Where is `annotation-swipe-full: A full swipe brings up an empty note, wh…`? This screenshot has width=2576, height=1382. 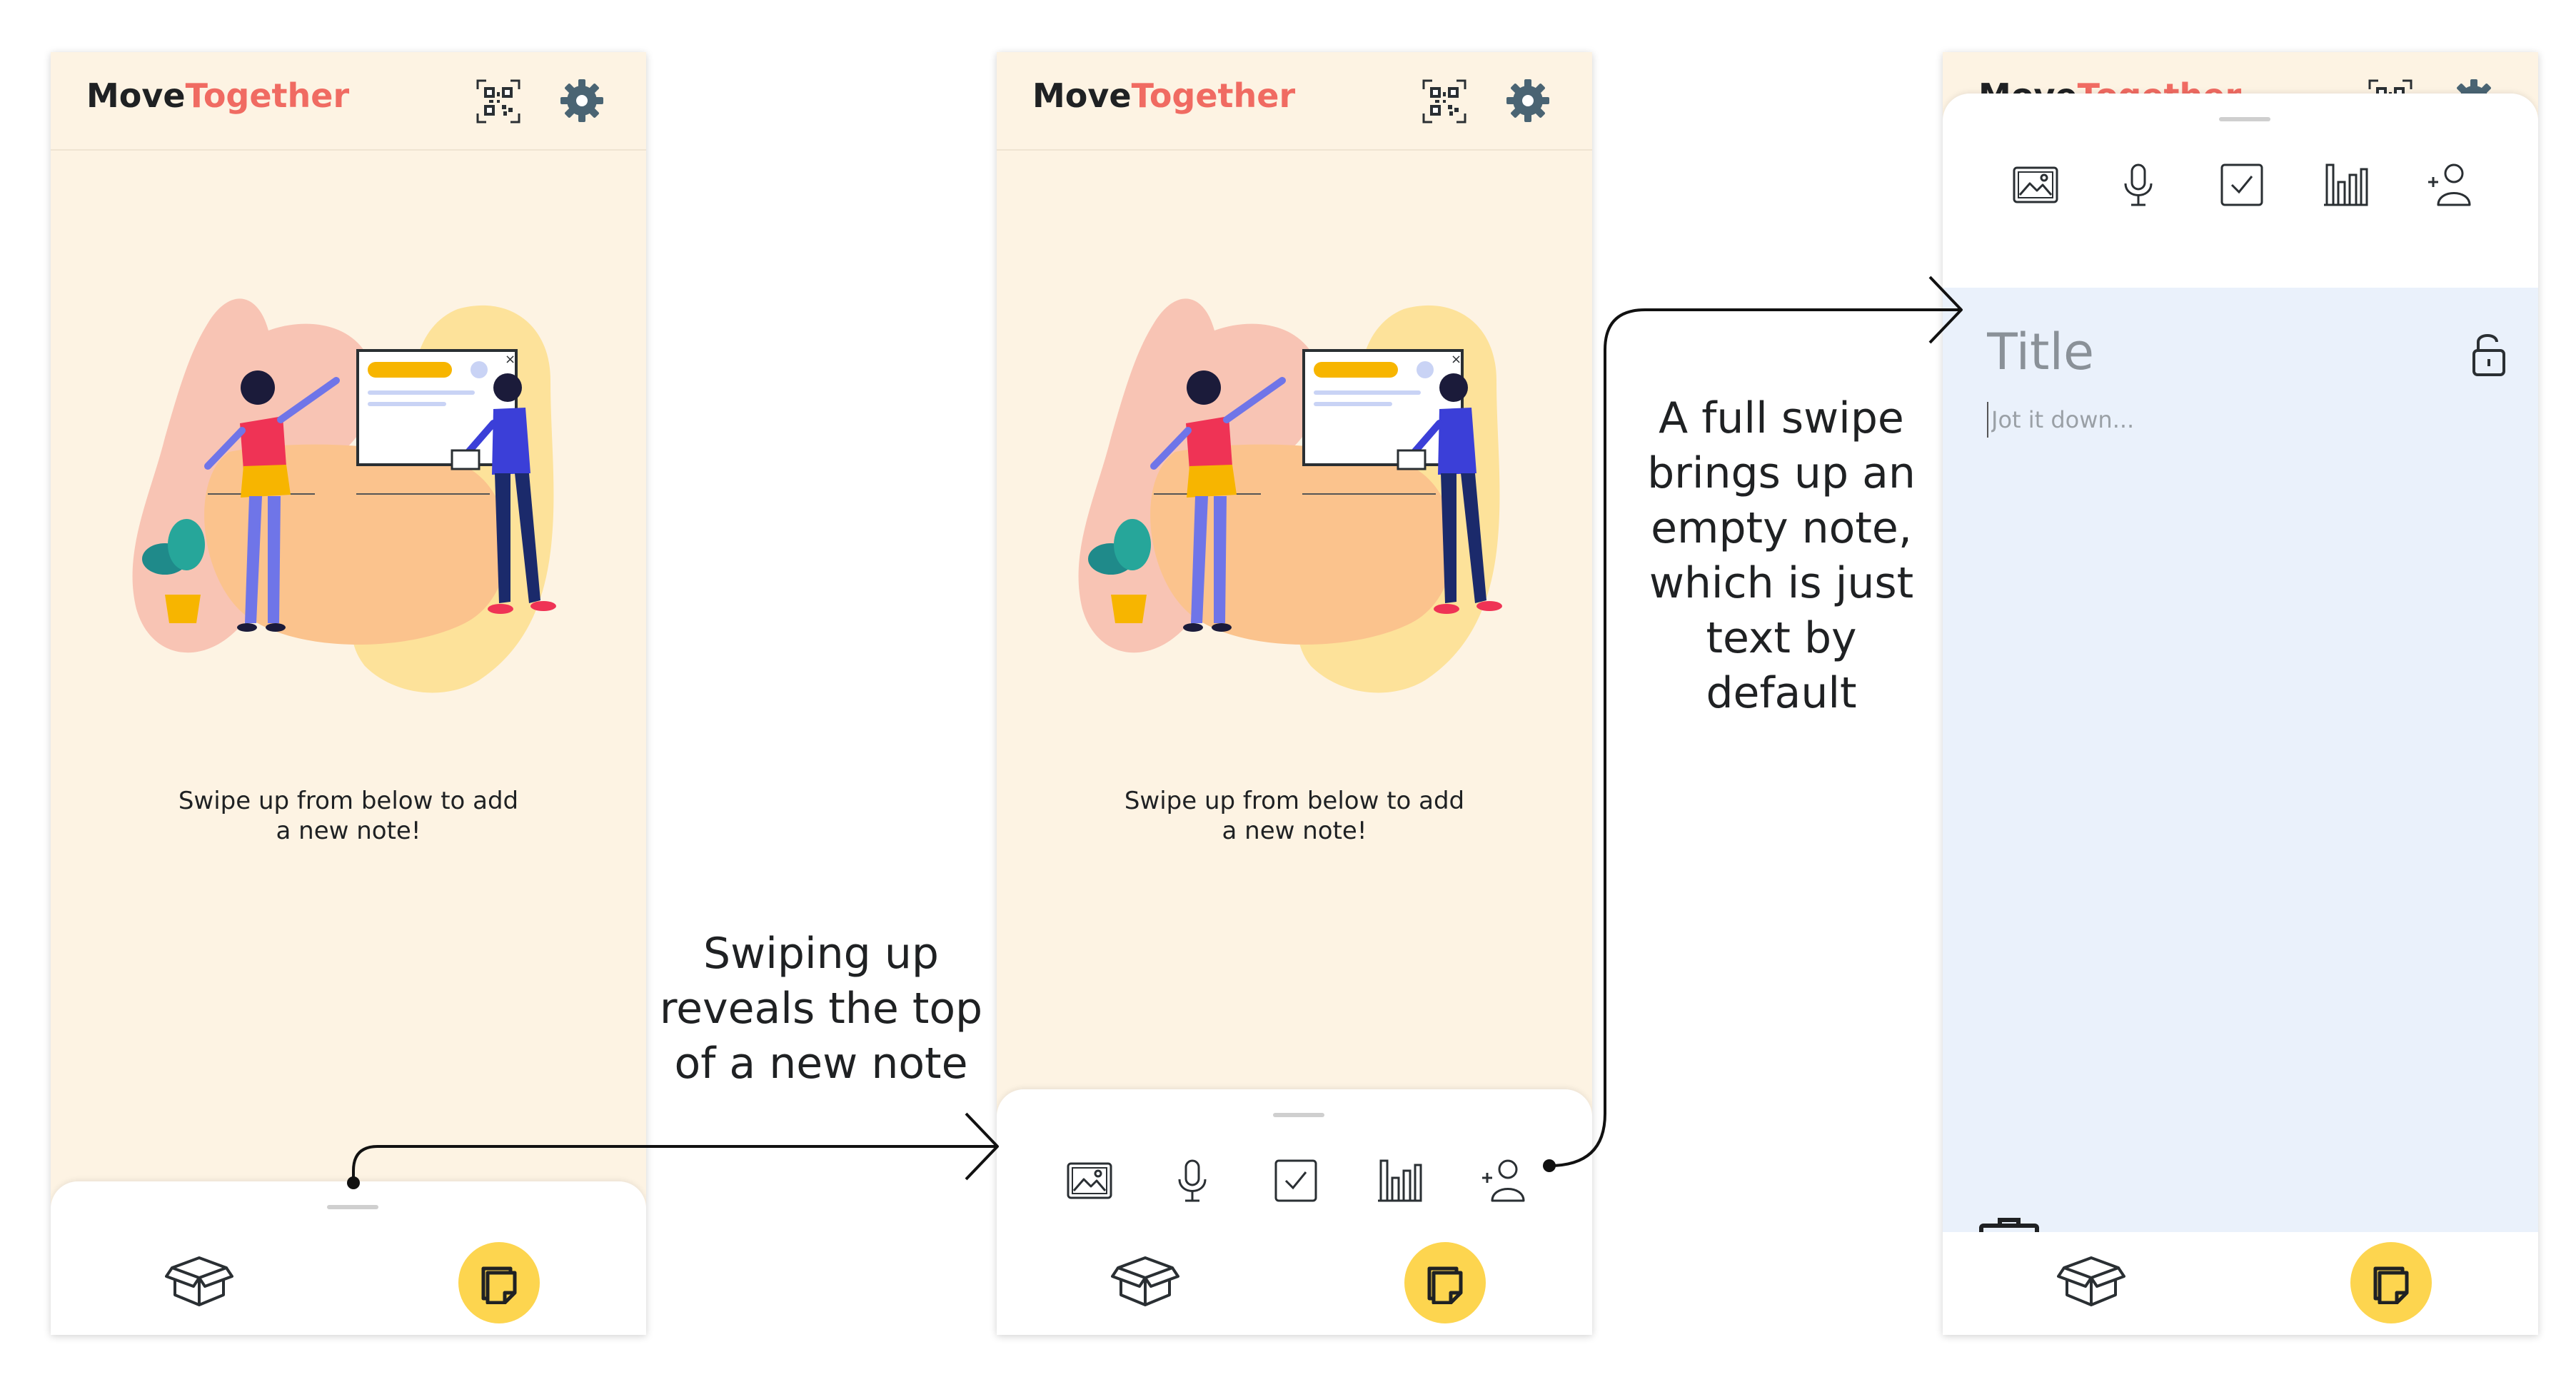
annotation-swipe-full: A full swipe brings up an empty note, wh… is located at coordinates (1781, 555).